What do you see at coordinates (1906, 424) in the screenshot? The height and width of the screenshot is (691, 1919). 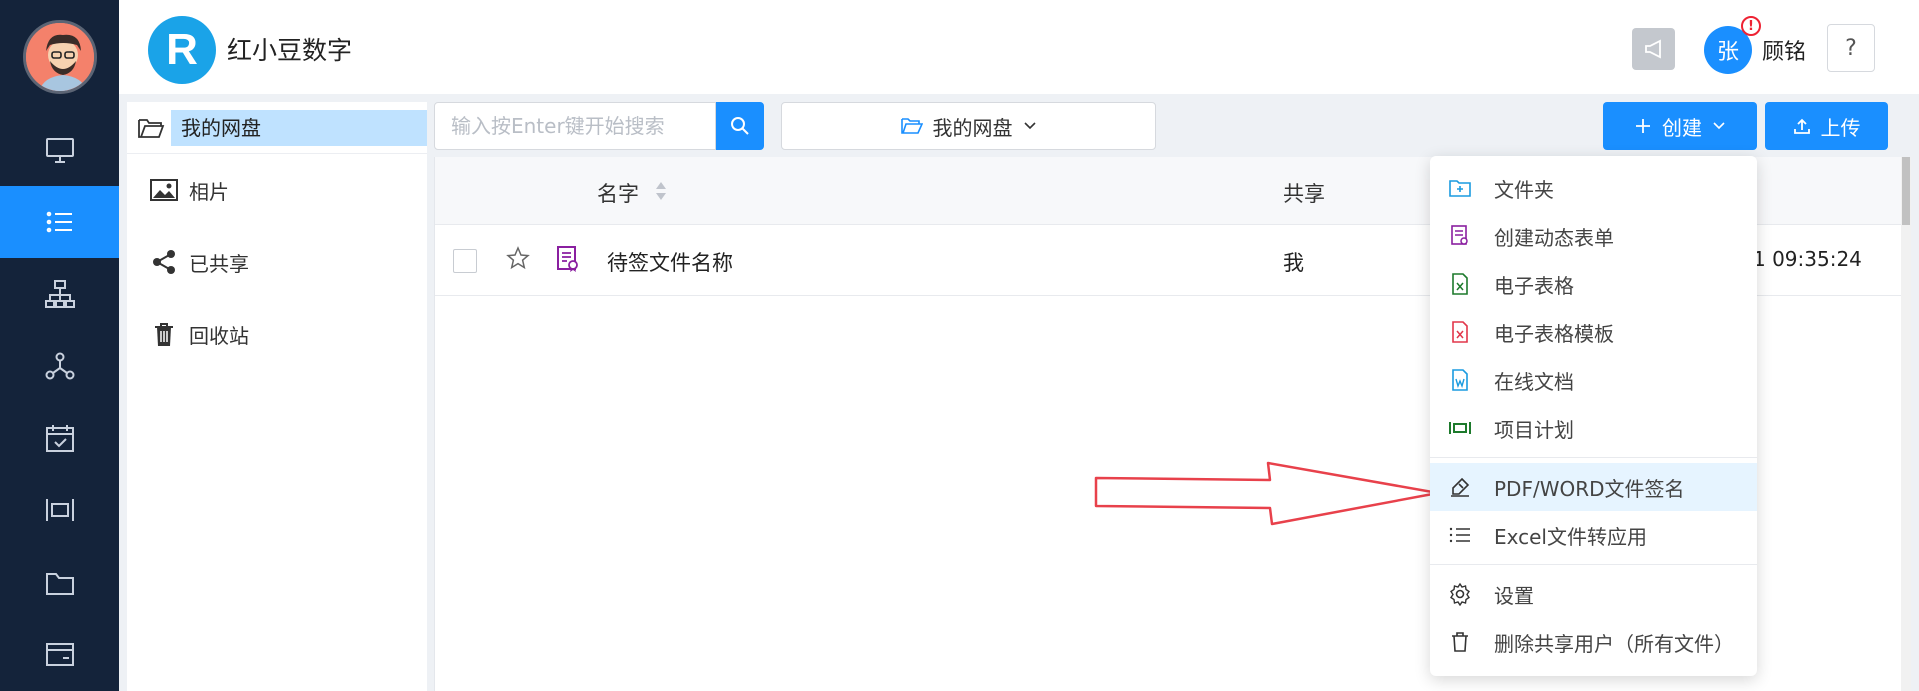 I see `vertical-scrollbar` at bounding box center [1906, 424].